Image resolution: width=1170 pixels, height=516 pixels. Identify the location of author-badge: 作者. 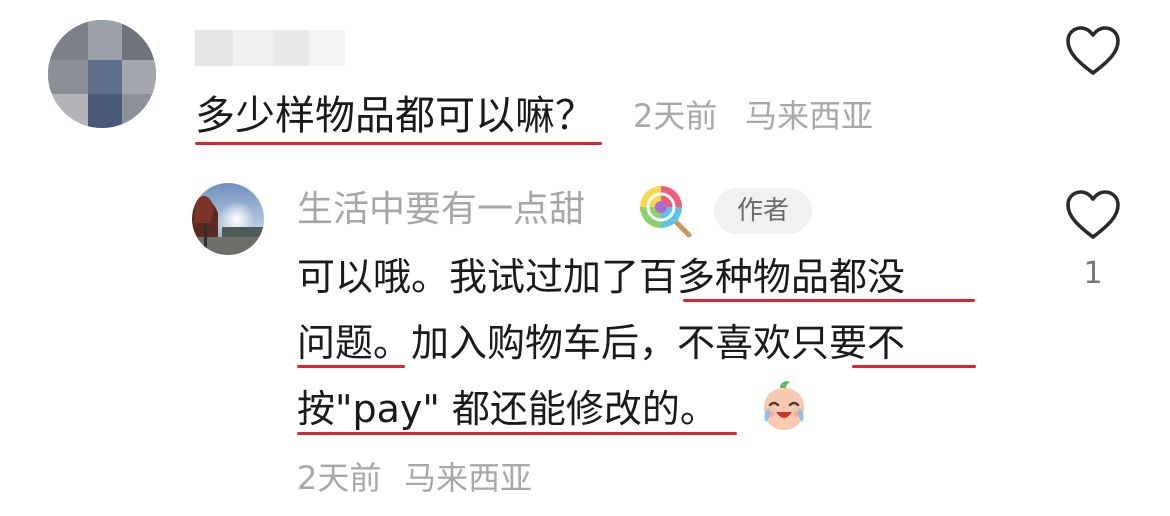
(763, 211).